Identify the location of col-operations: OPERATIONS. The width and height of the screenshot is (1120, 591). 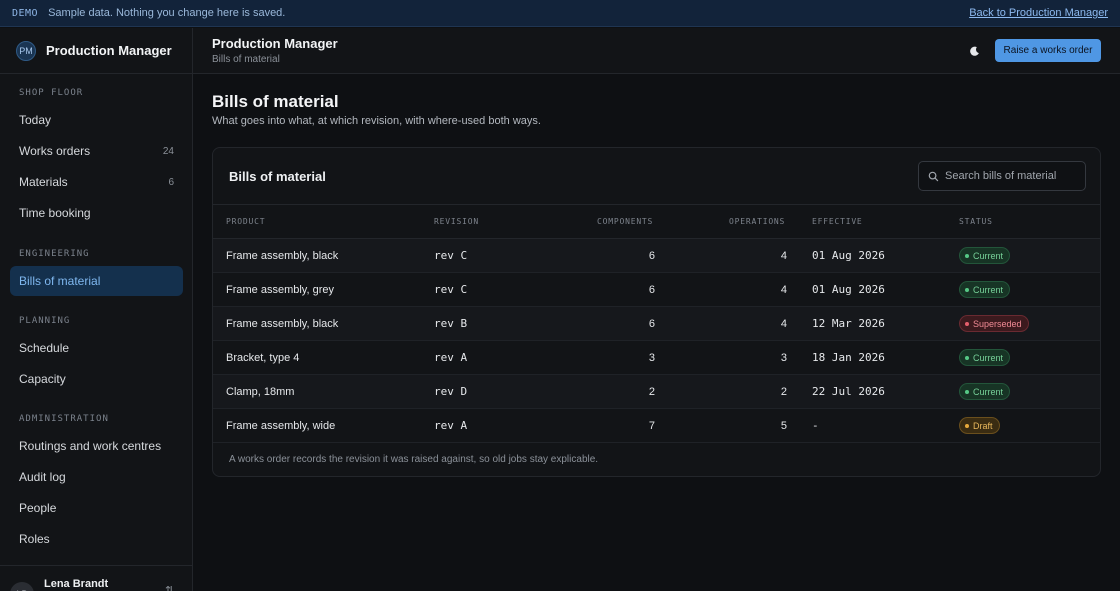
(757, 221).